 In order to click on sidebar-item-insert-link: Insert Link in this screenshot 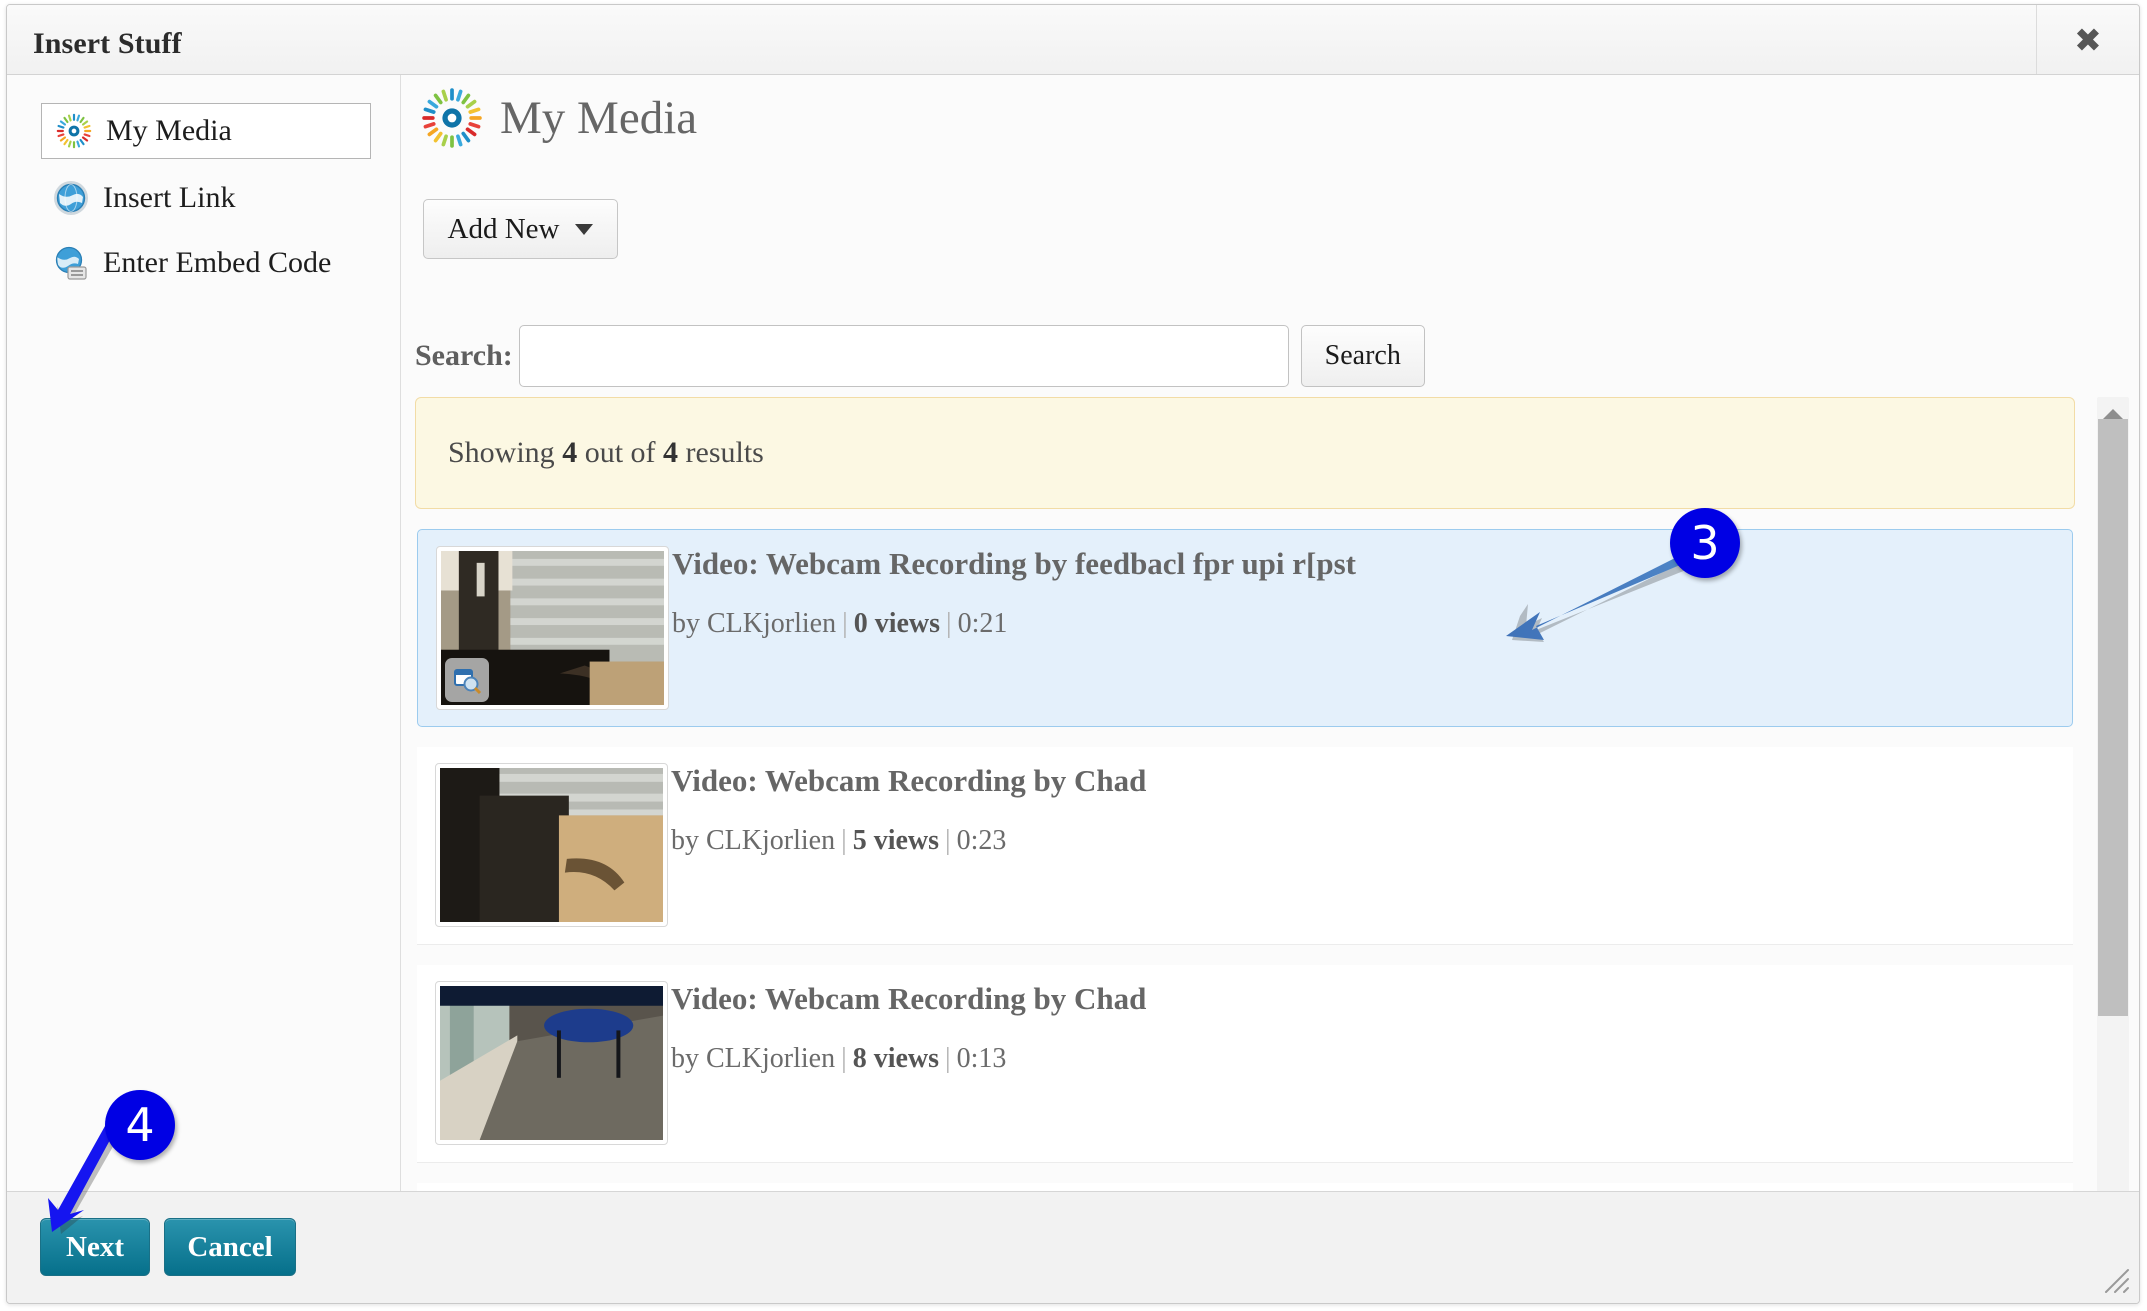, I will do `click(144, 198)`.